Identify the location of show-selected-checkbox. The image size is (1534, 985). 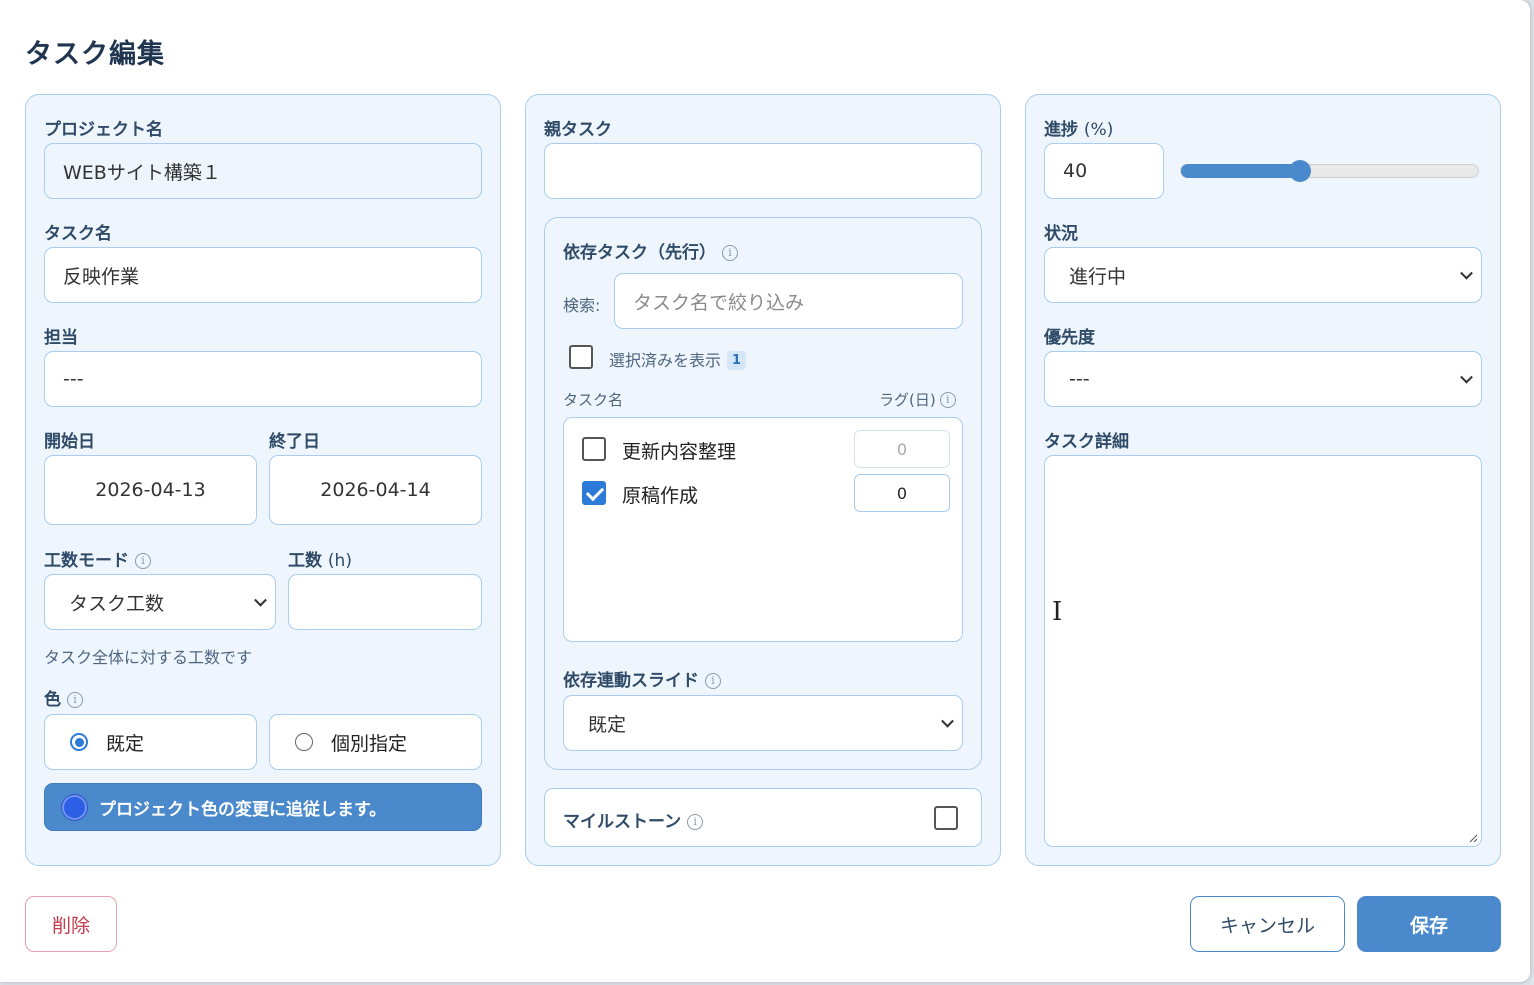
(581, 357).